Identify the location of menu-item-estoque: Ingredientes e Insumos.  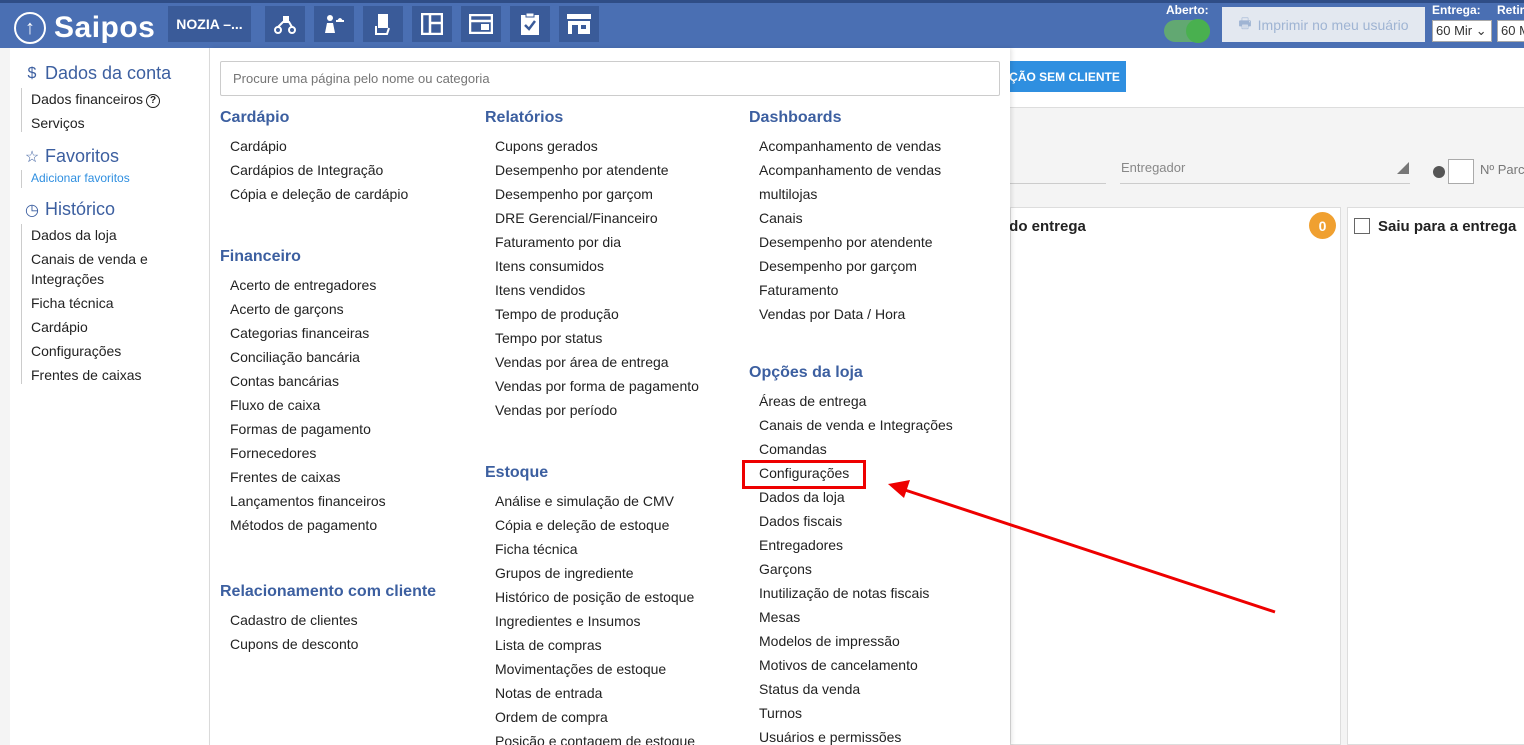
(568, 621).